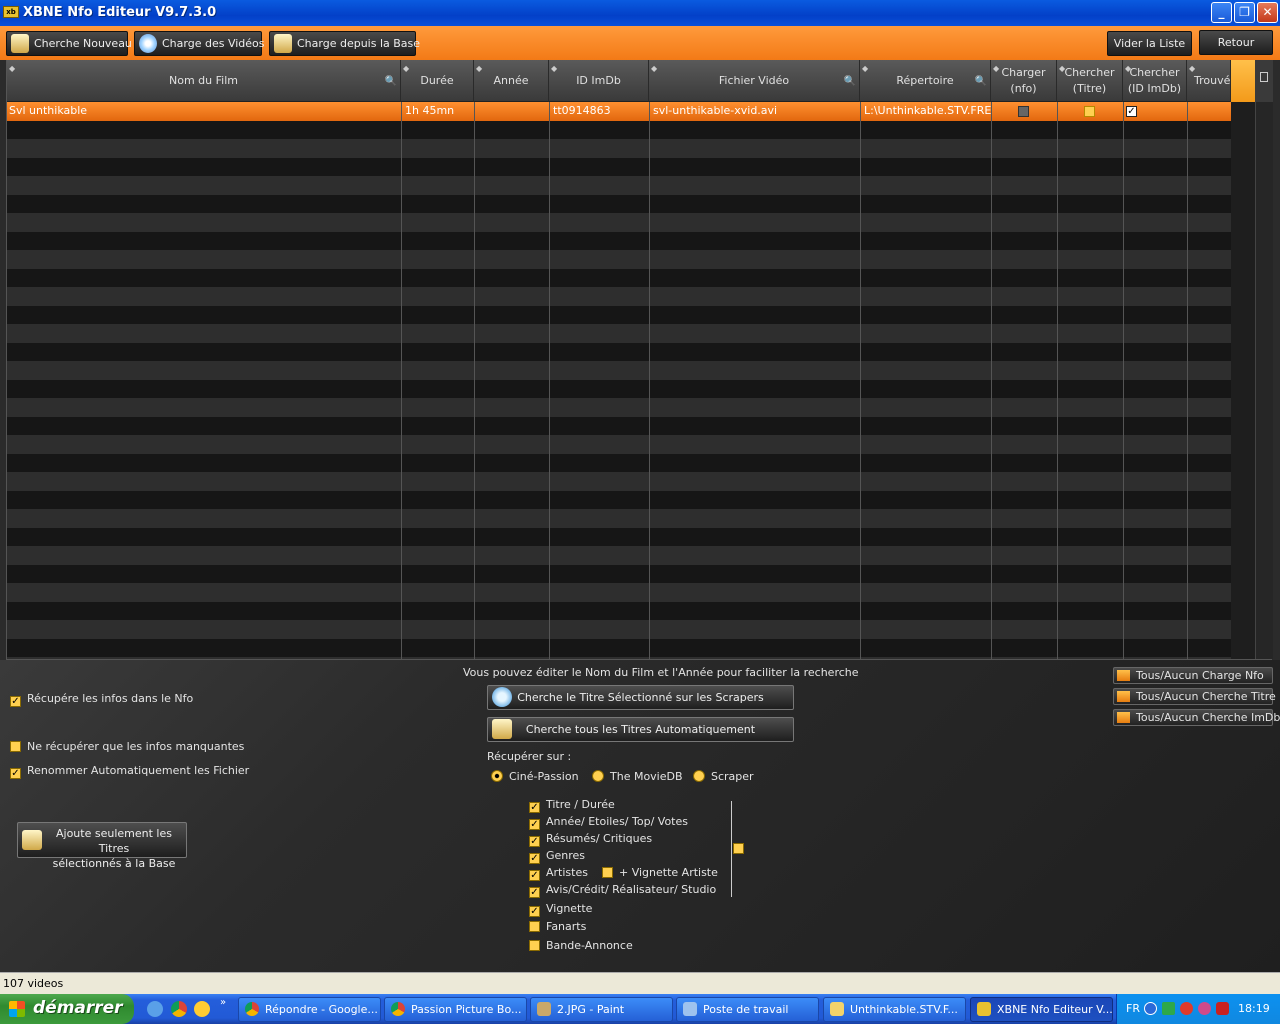 The width and height of the screenshot is (1280, 1024). Describe the element at coordinates (179, 1009) in the screenshot. I see `chrome-icon` at that location.